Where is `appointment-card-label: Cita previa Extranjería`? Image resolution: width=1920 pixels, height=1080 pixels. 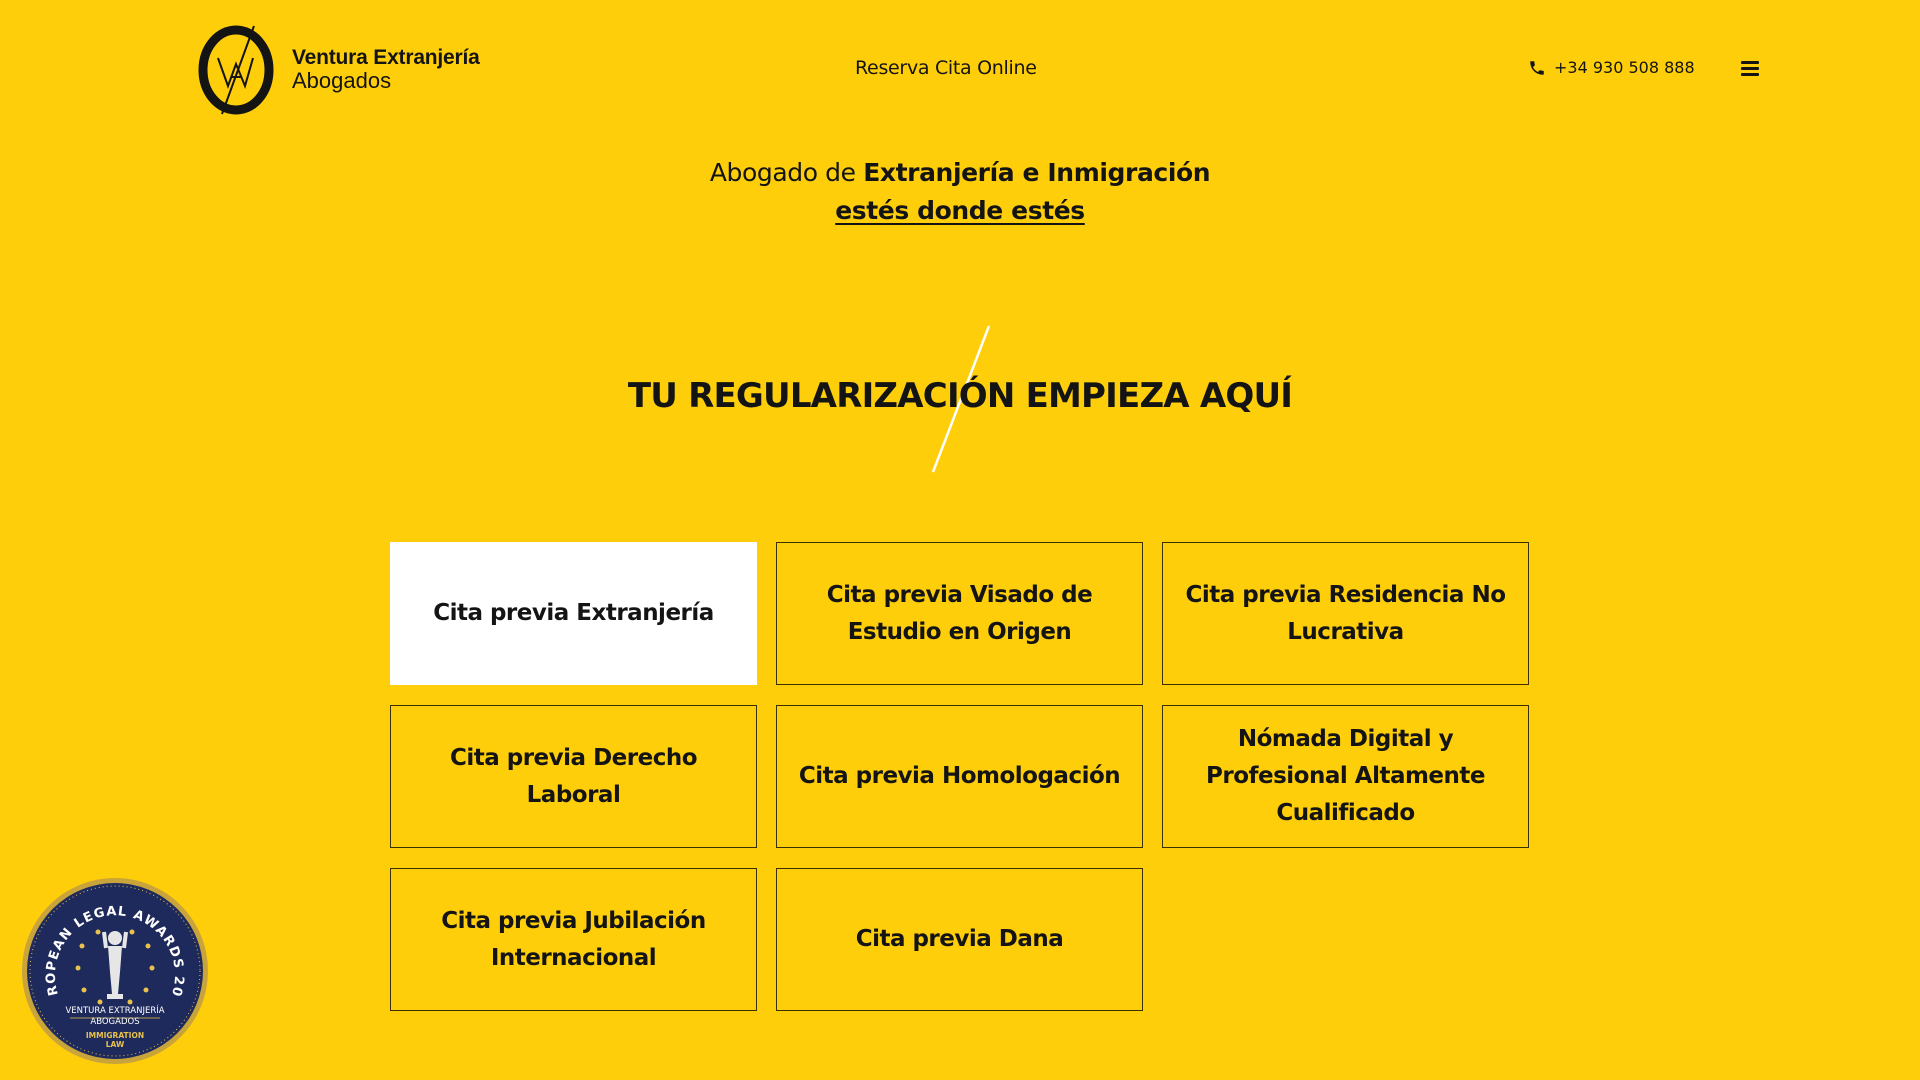 appointment-card-label: Cita previa Extranjería is located at coordinates (573, 613).